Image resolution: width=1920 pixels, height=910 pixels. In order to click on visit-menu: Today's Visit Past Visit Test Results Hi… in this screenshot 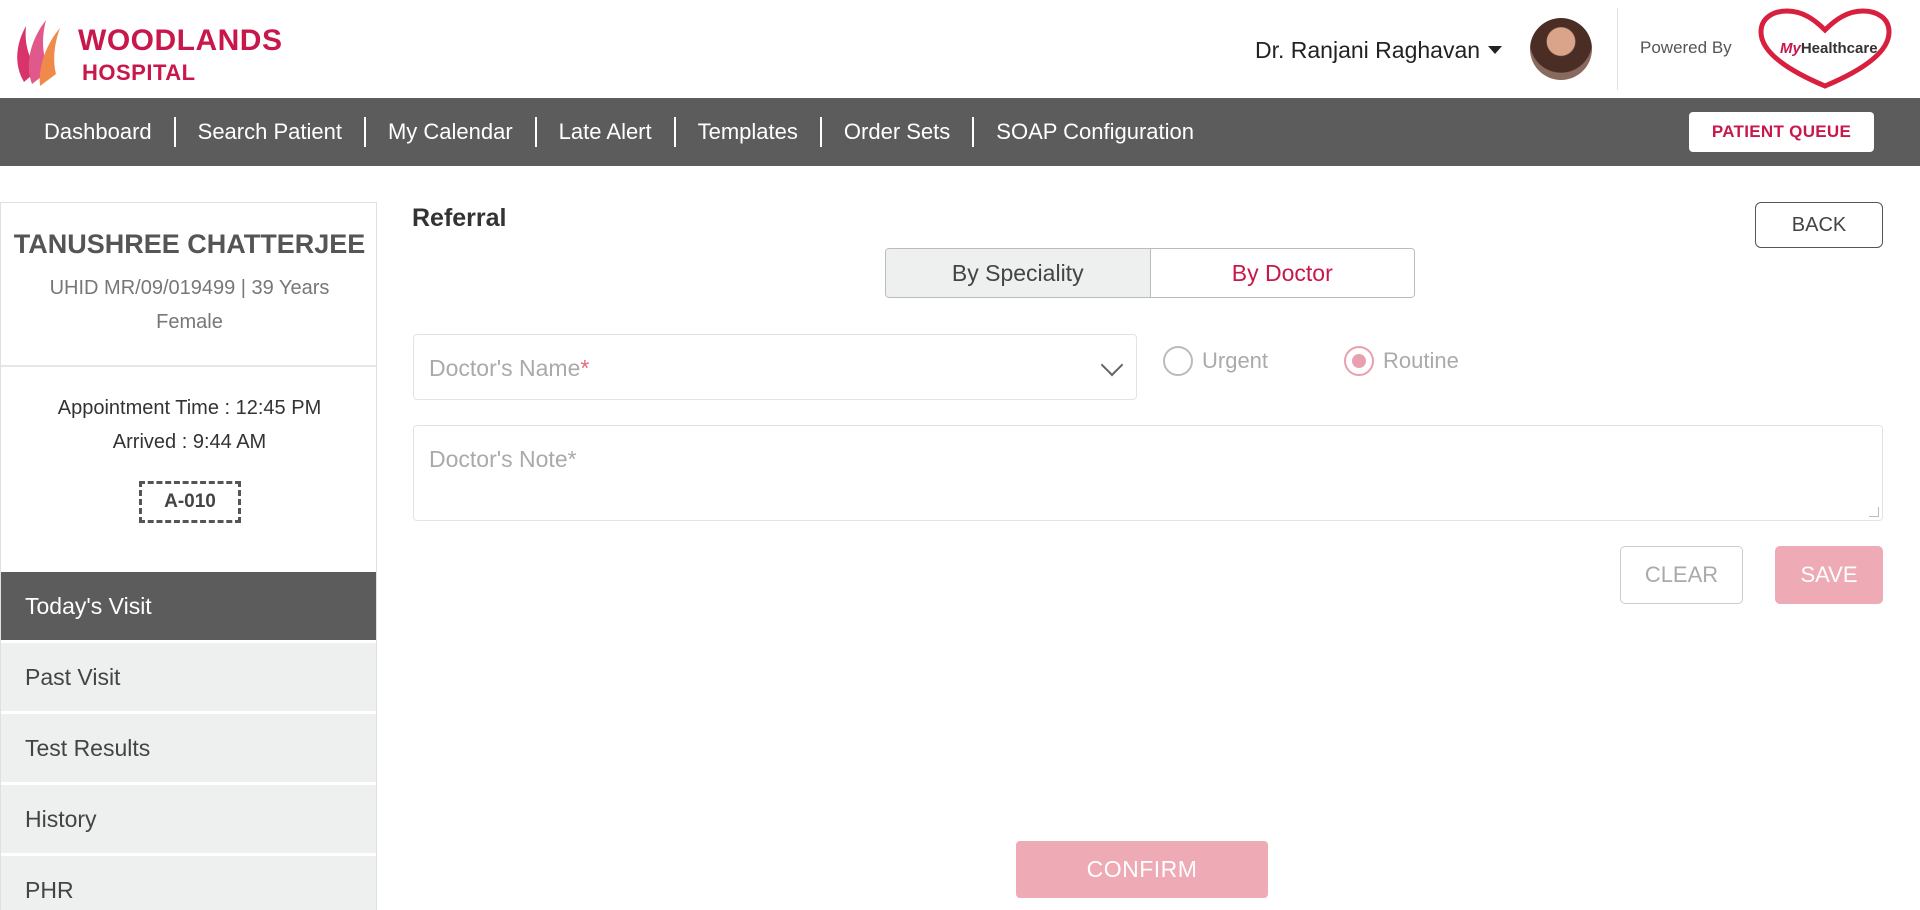, I will do `click(188, 741)`.